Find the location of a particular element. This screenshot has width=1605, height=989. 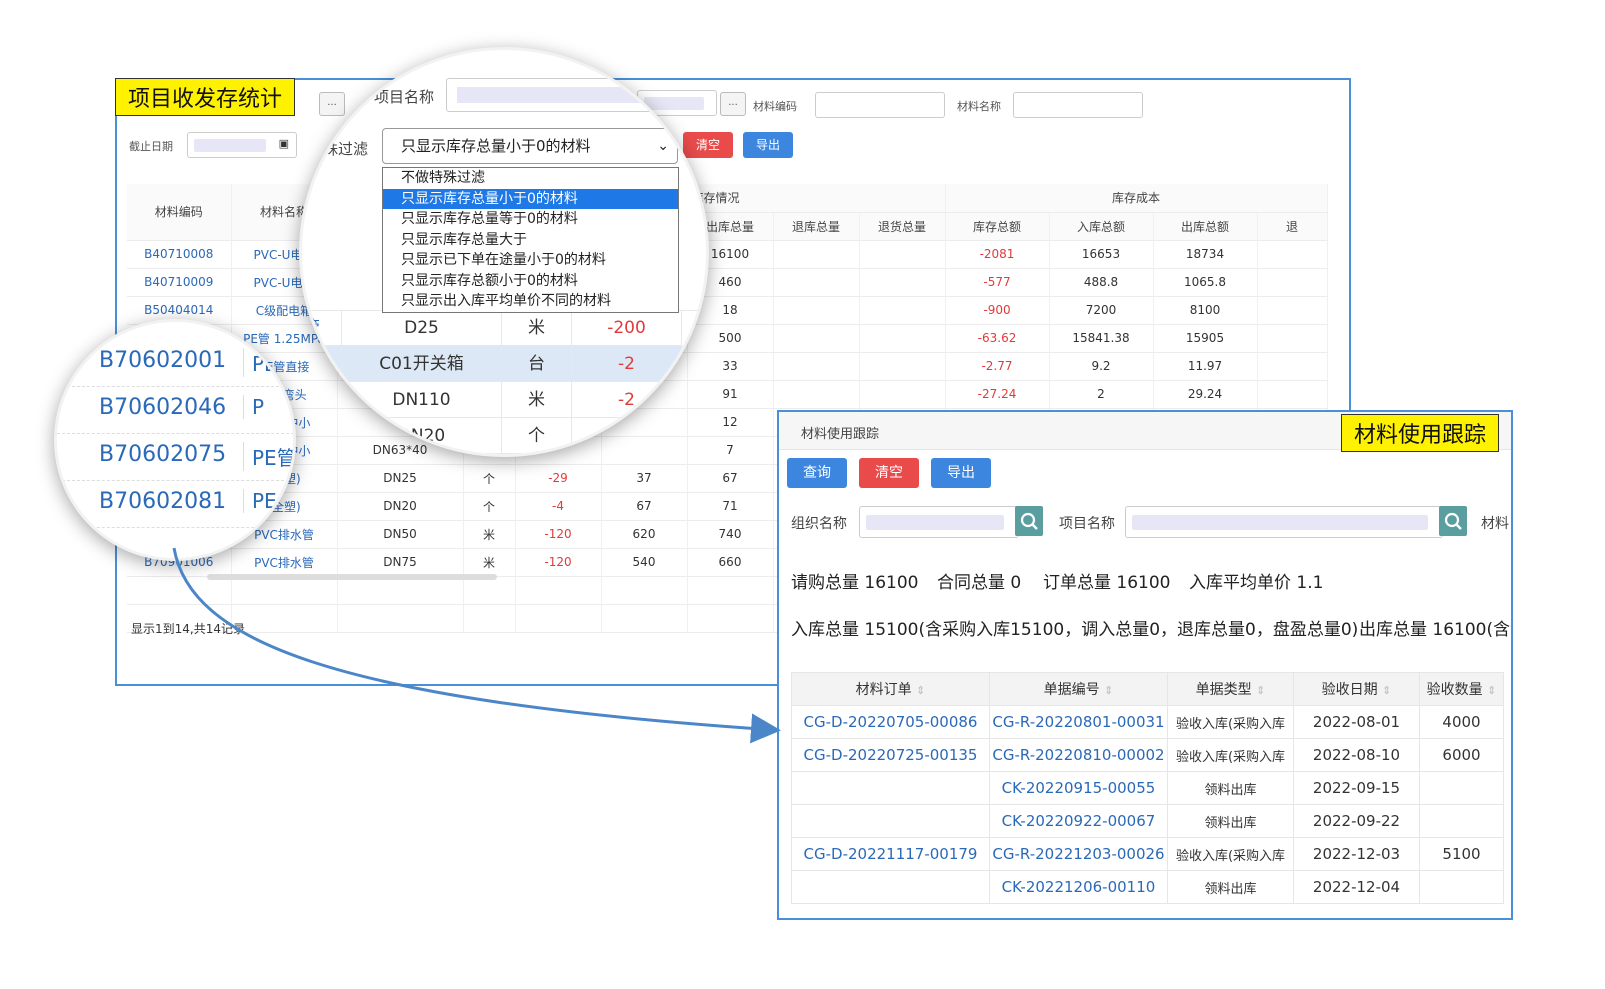

cell-out-qty: 740 is located at coordinates (730, 534).